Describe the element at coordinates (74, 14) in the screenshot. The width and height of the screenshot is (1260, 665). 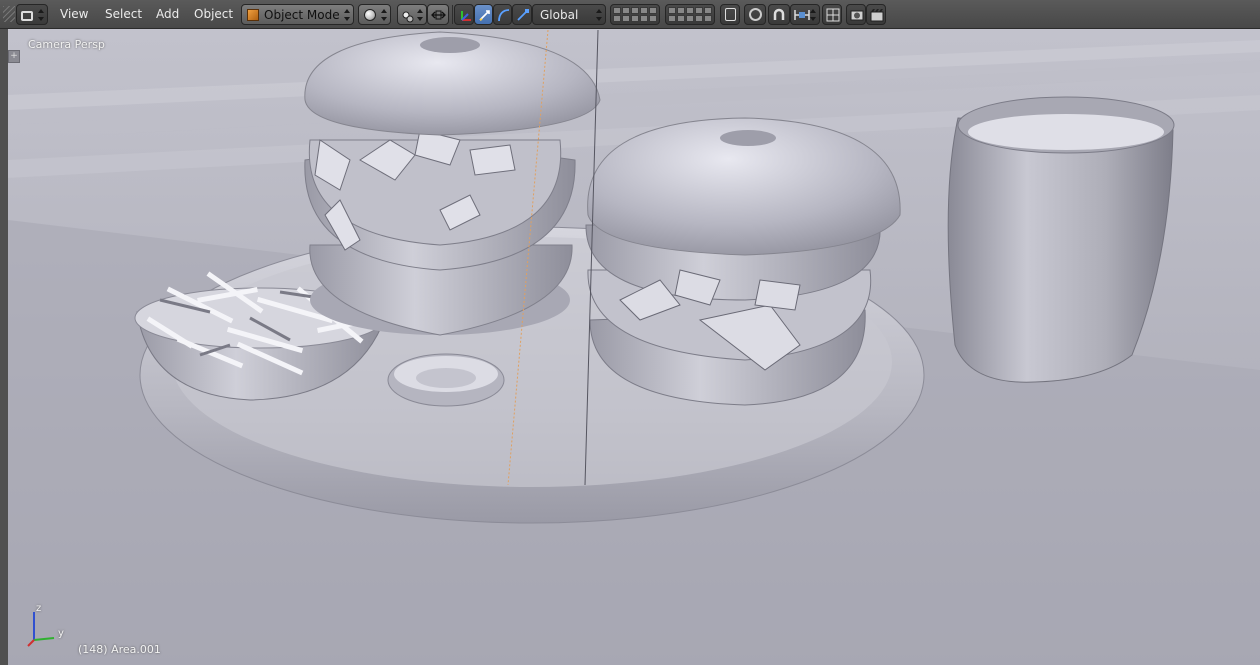
I see `menu-view: View` at that location.